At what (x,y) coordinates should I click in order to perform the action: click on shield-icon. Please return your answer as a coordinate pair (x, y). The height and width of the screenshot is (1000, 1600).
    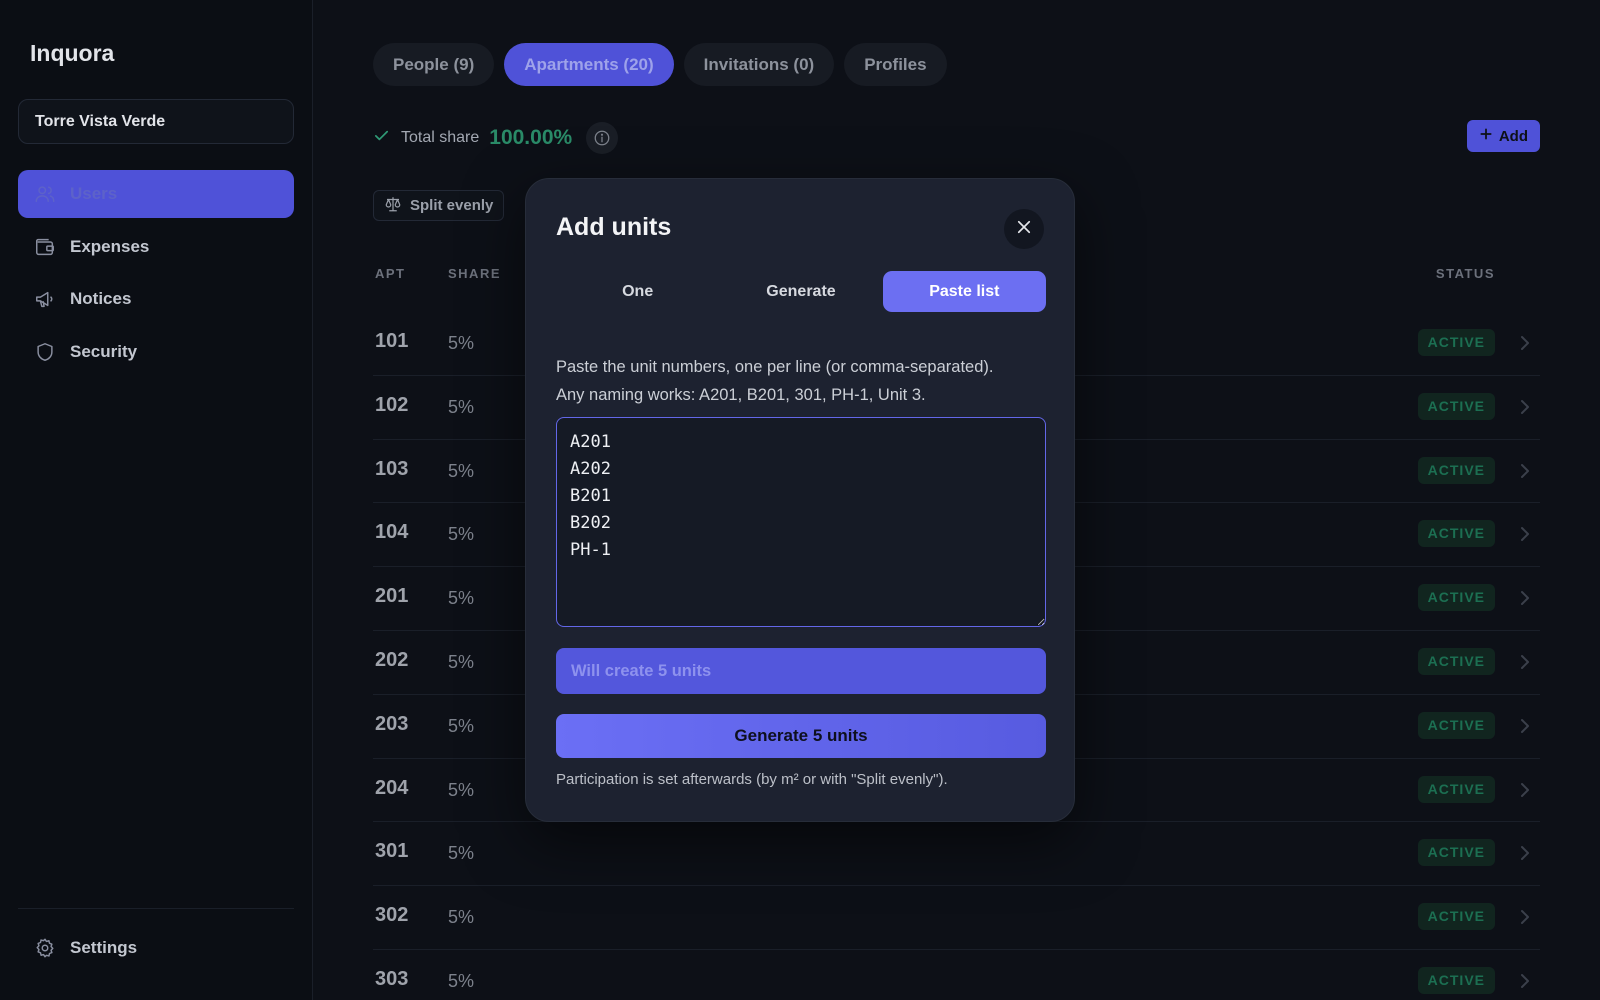
    Looking at the image, I should click on (45, 352).